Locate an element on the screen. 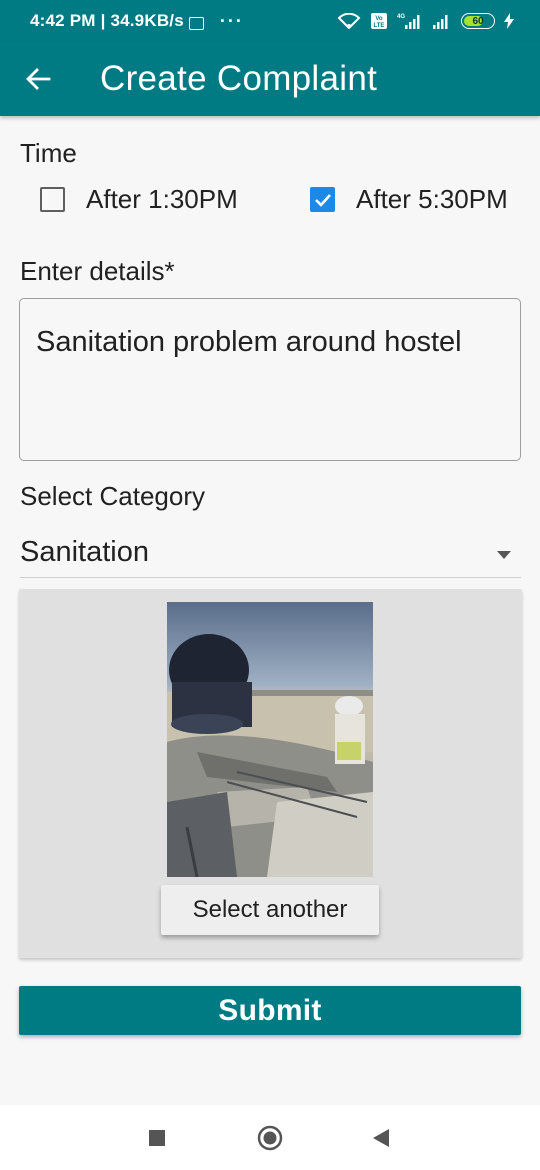 This screenshot has width=540, height=1170. photo-image is located at coordinates (270, 739).